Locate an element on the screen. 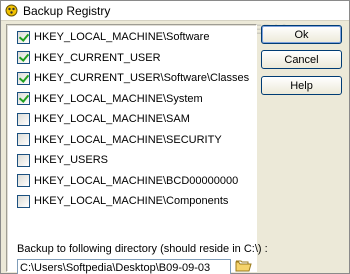  browse-folder-icon is located at coordinates (243, 265).